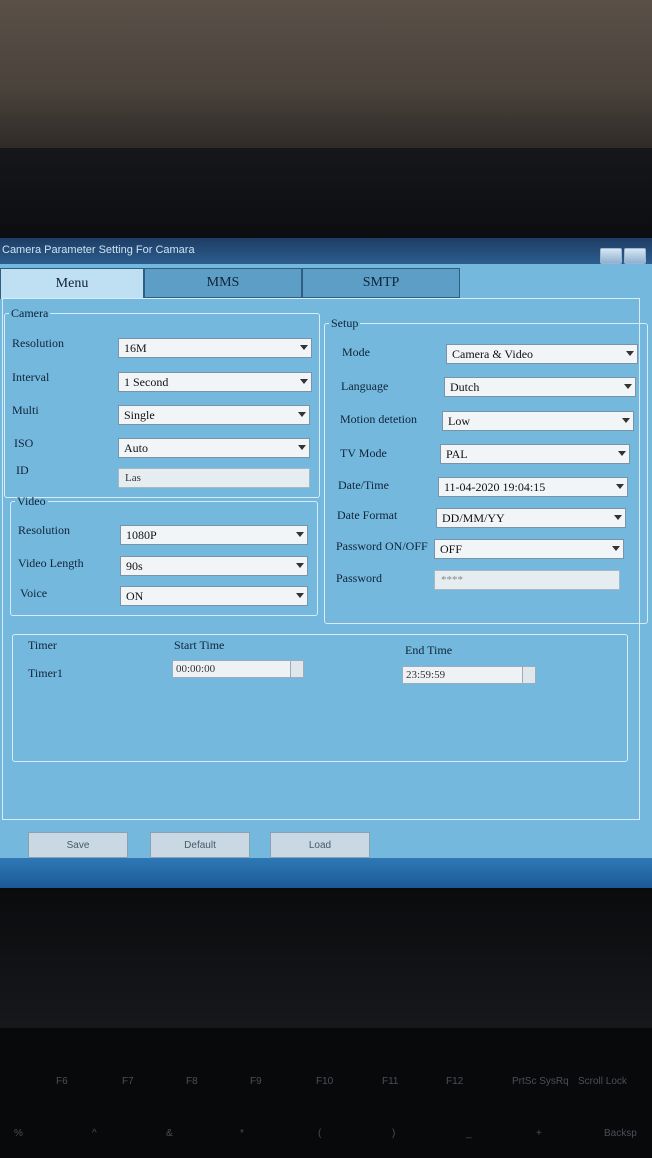 The width and height of the screenshot is (652, 1158). I want to click on multi-label: Multi, so click(25, 410).